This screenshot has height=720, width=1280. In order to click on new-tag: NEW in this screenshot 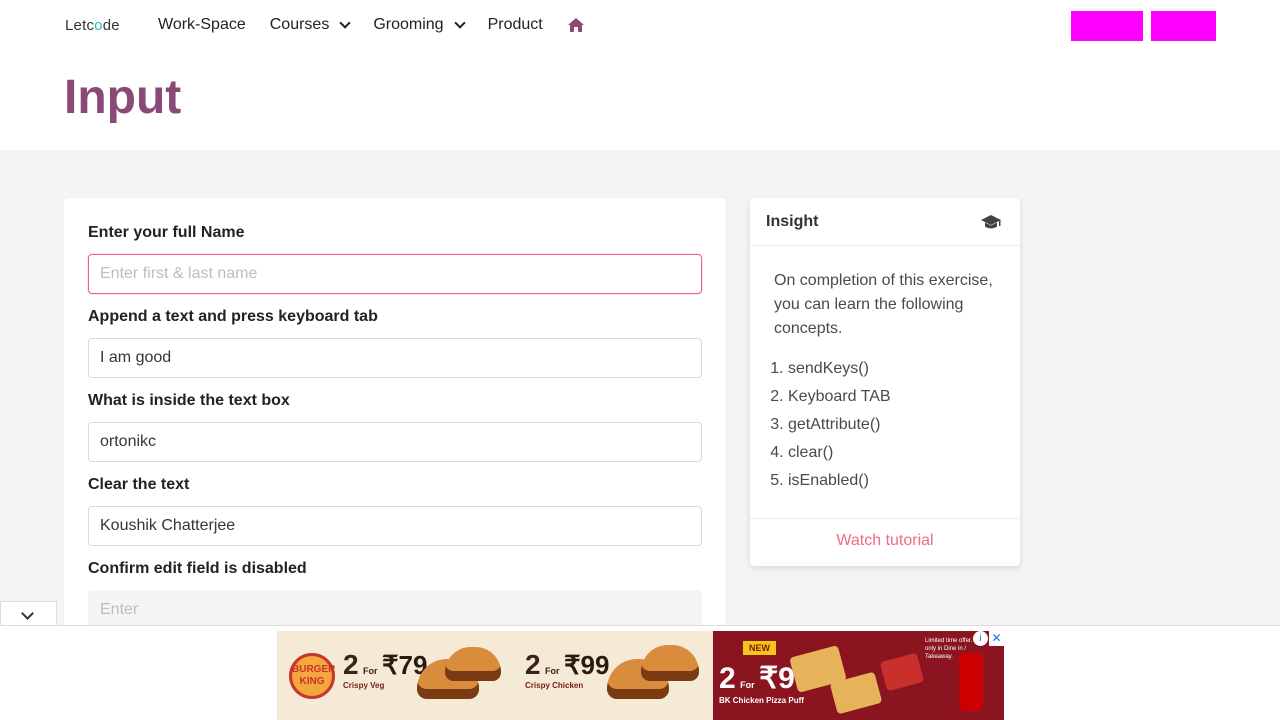, I will do `click(759, 648)`.